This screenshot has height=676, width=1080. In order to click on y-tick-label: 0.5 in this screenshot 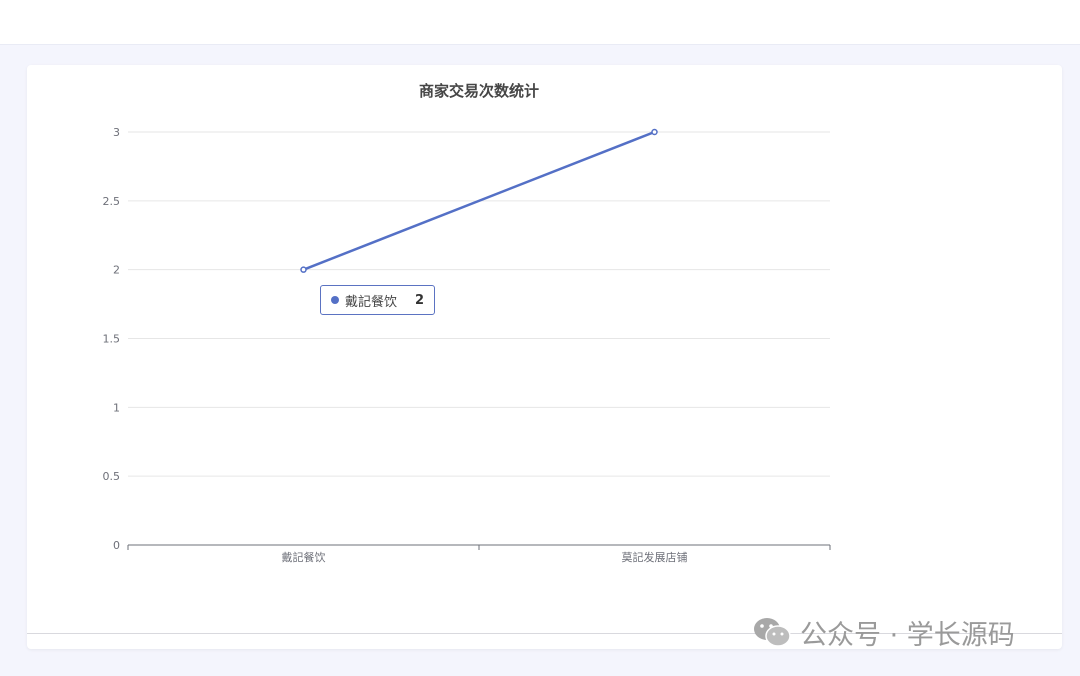, I will do `click(112, 476)`.